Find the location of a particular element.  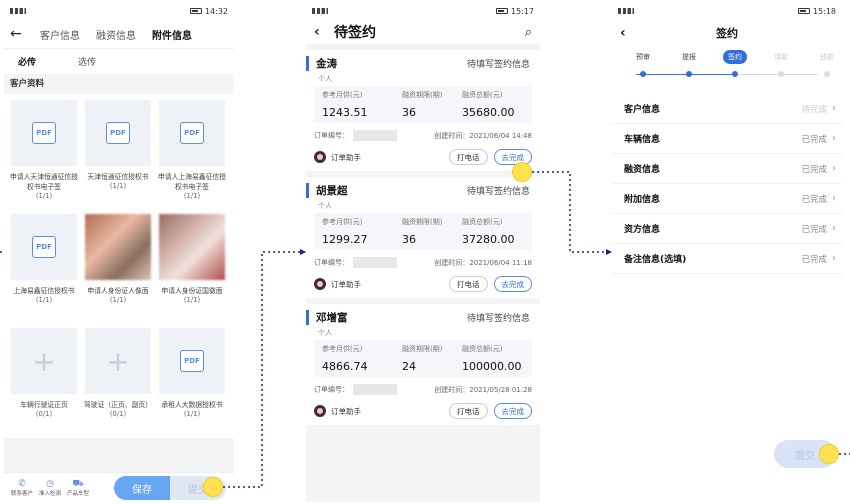

connector-2-arrow is located at coordinates (609, 252).